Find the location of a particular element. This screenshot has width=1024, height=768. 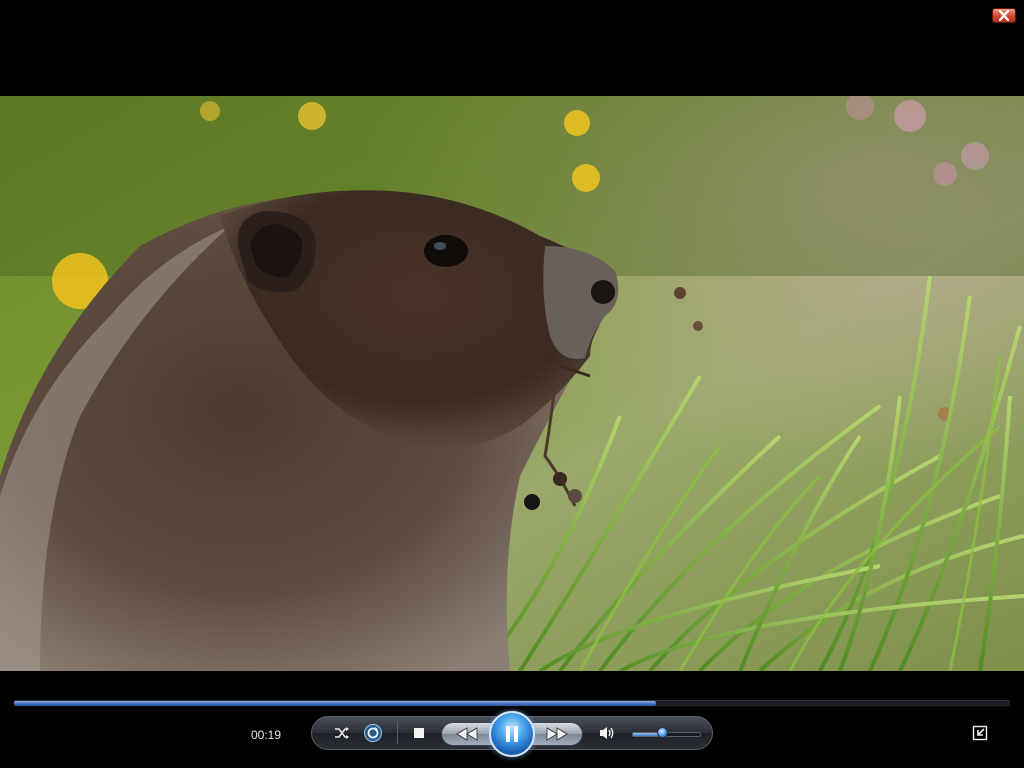

pause-icon is located at coordinates (512, 734).